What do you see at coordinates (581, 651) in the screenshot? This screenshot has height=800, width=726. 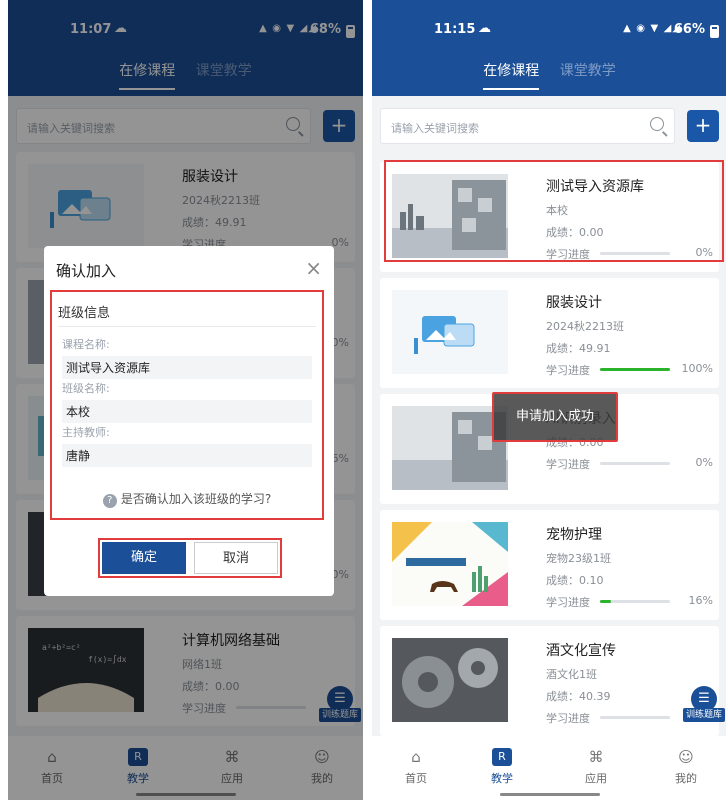 I see `course-title: 酒文化宣传` at bounding box center [581, 651].